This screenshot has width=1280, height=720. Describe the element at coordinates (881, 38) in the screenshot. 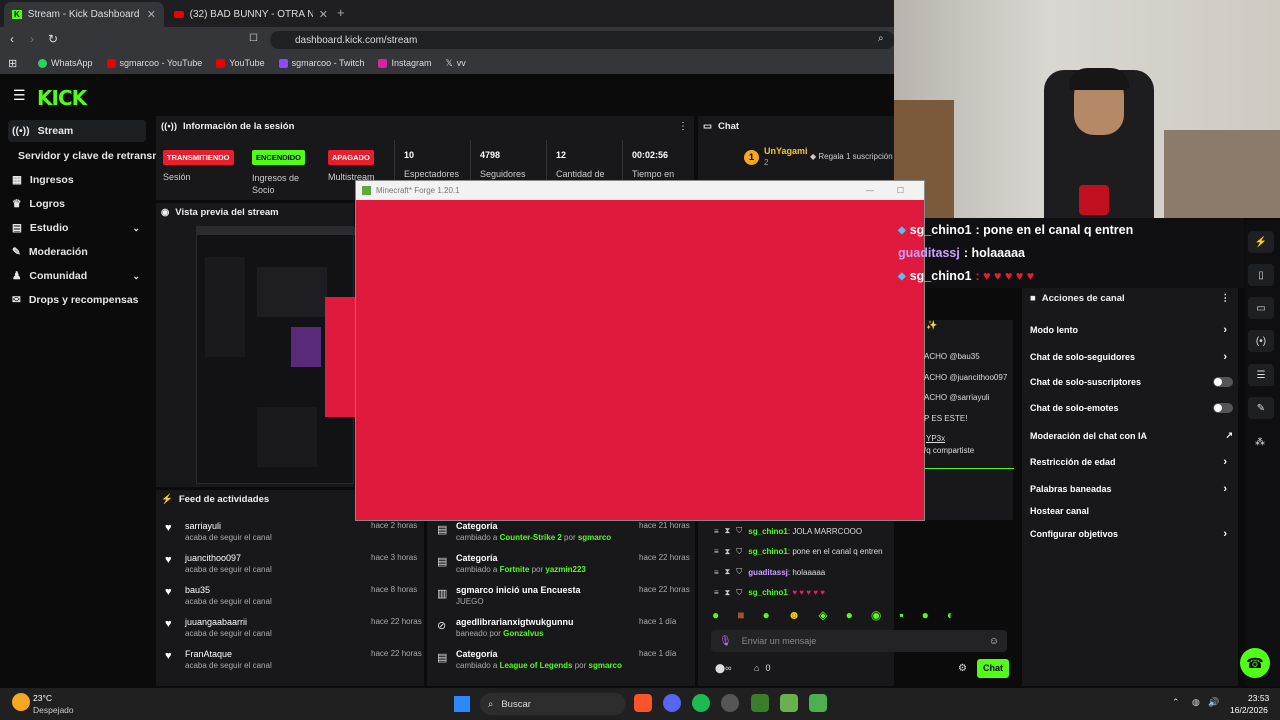

I see `zoom-icon: ⌕` at that location.